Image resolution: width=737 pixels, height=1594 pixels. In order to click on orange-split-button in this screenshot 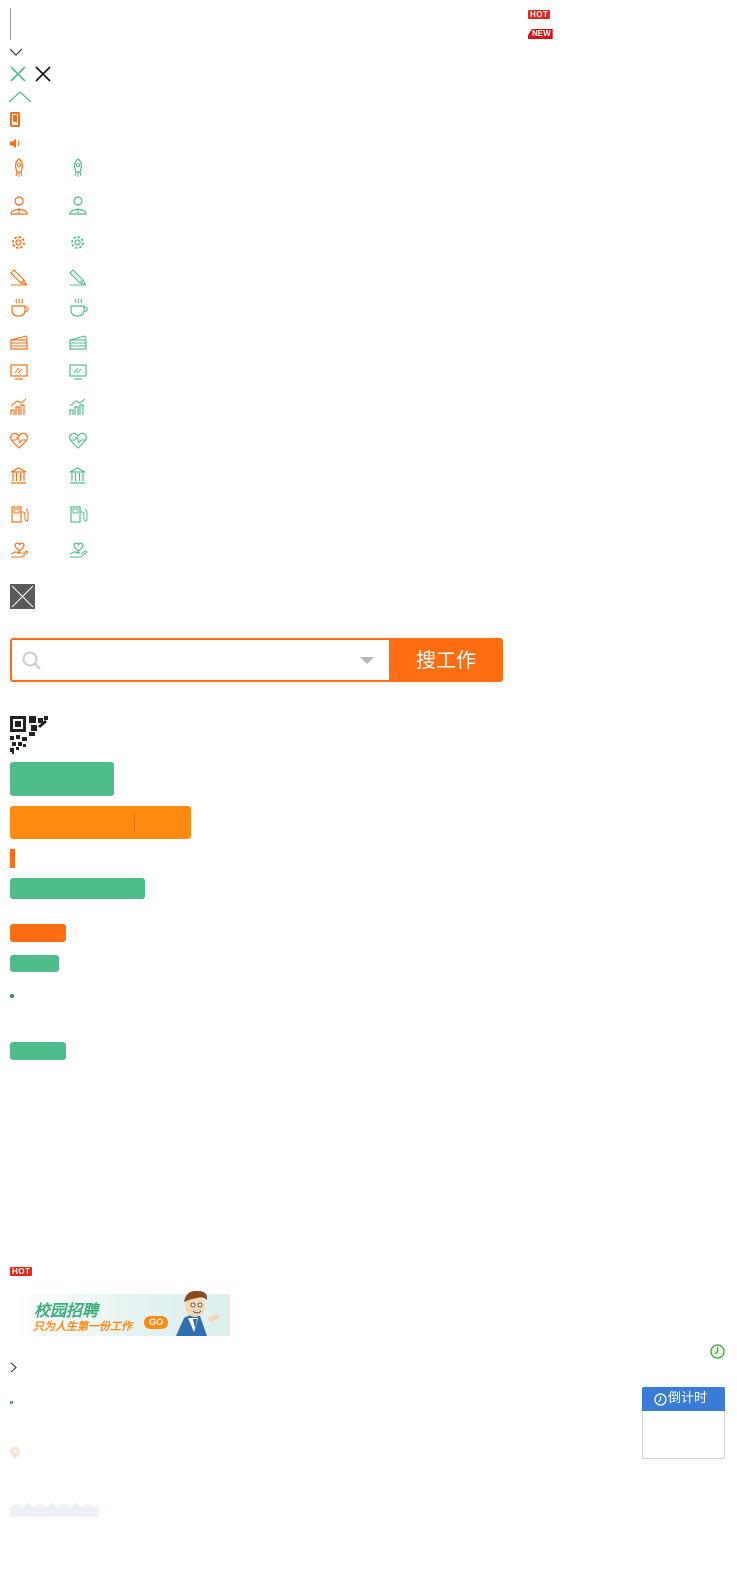, I will do `click(100, 822)`.